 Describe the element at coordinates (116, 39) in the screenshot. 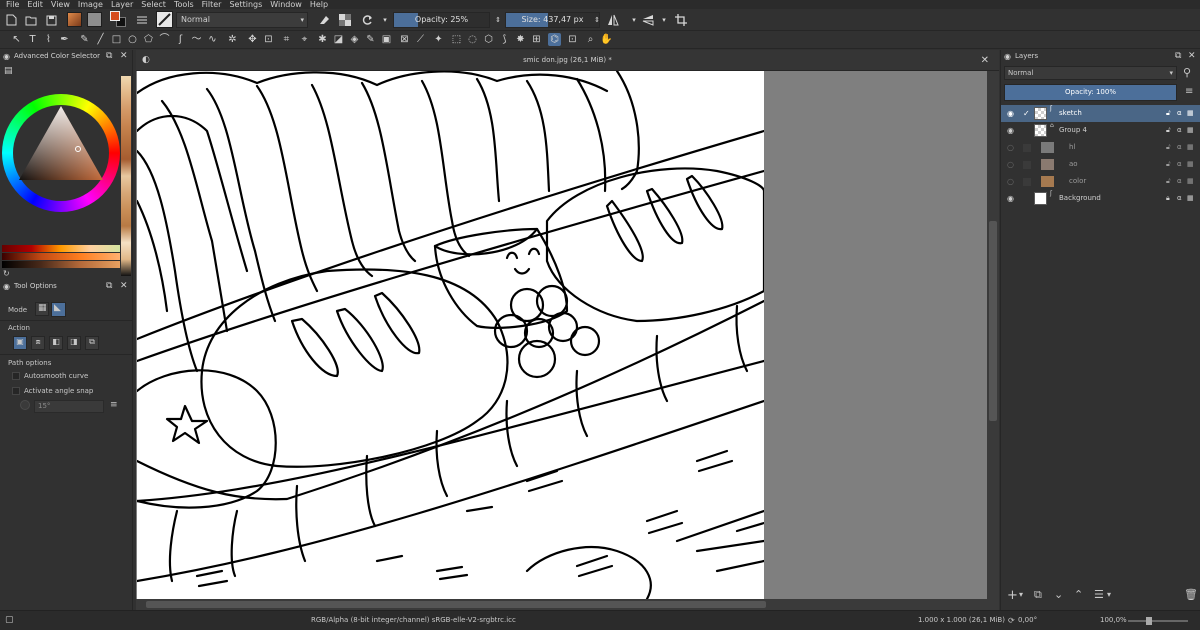

I see `rectangle-tool-icon: □` at that location.